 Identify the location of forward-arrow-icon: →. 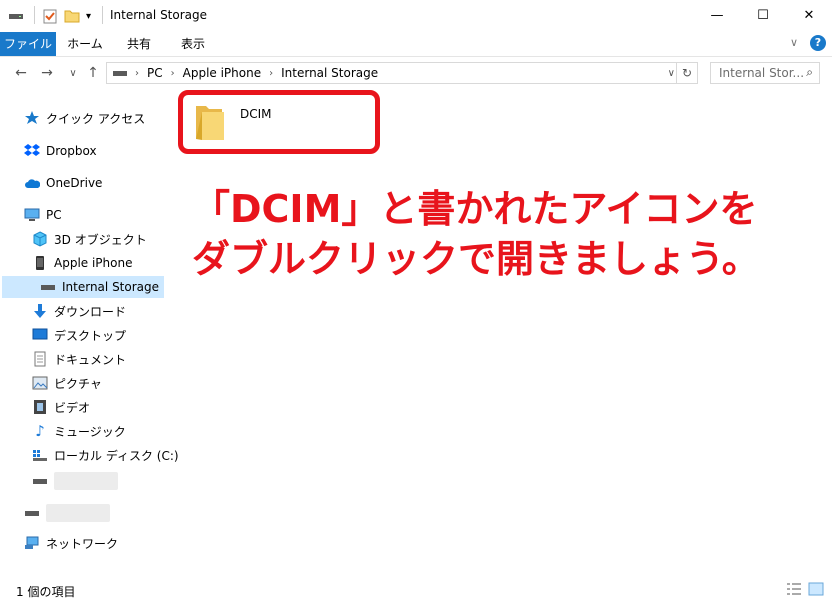
(47, 73).